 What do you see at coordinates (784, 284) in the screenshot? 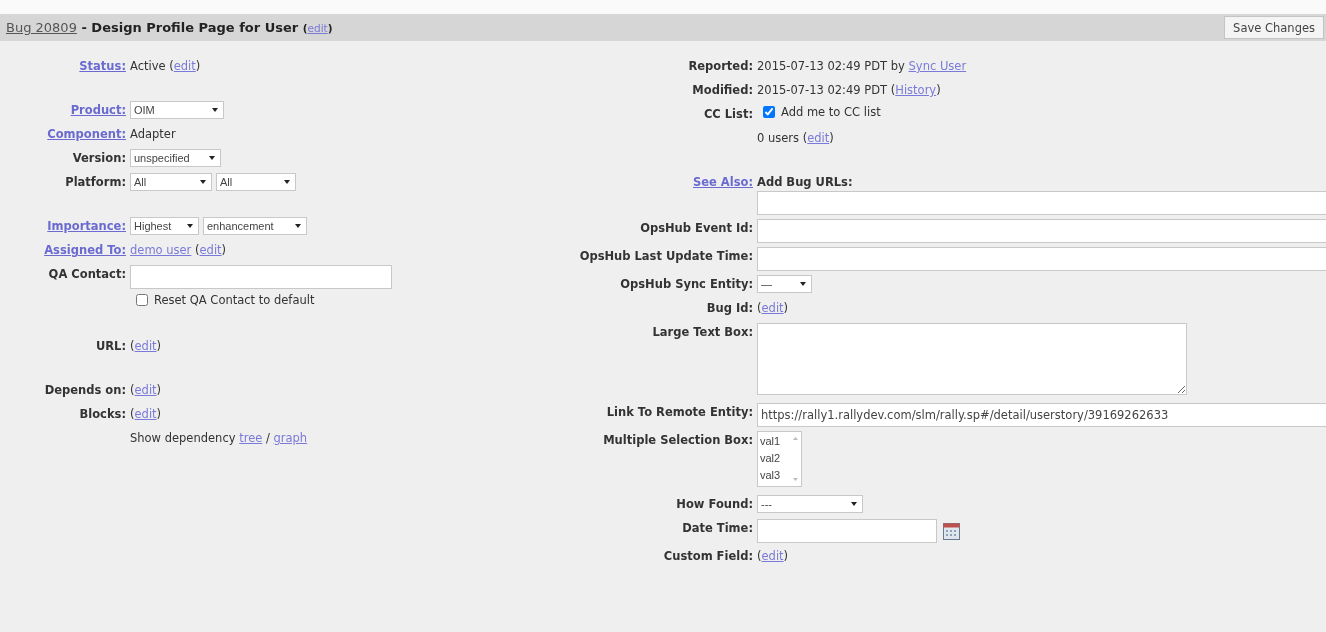
I see `dropdown: —` at bounding box center [784, 284].